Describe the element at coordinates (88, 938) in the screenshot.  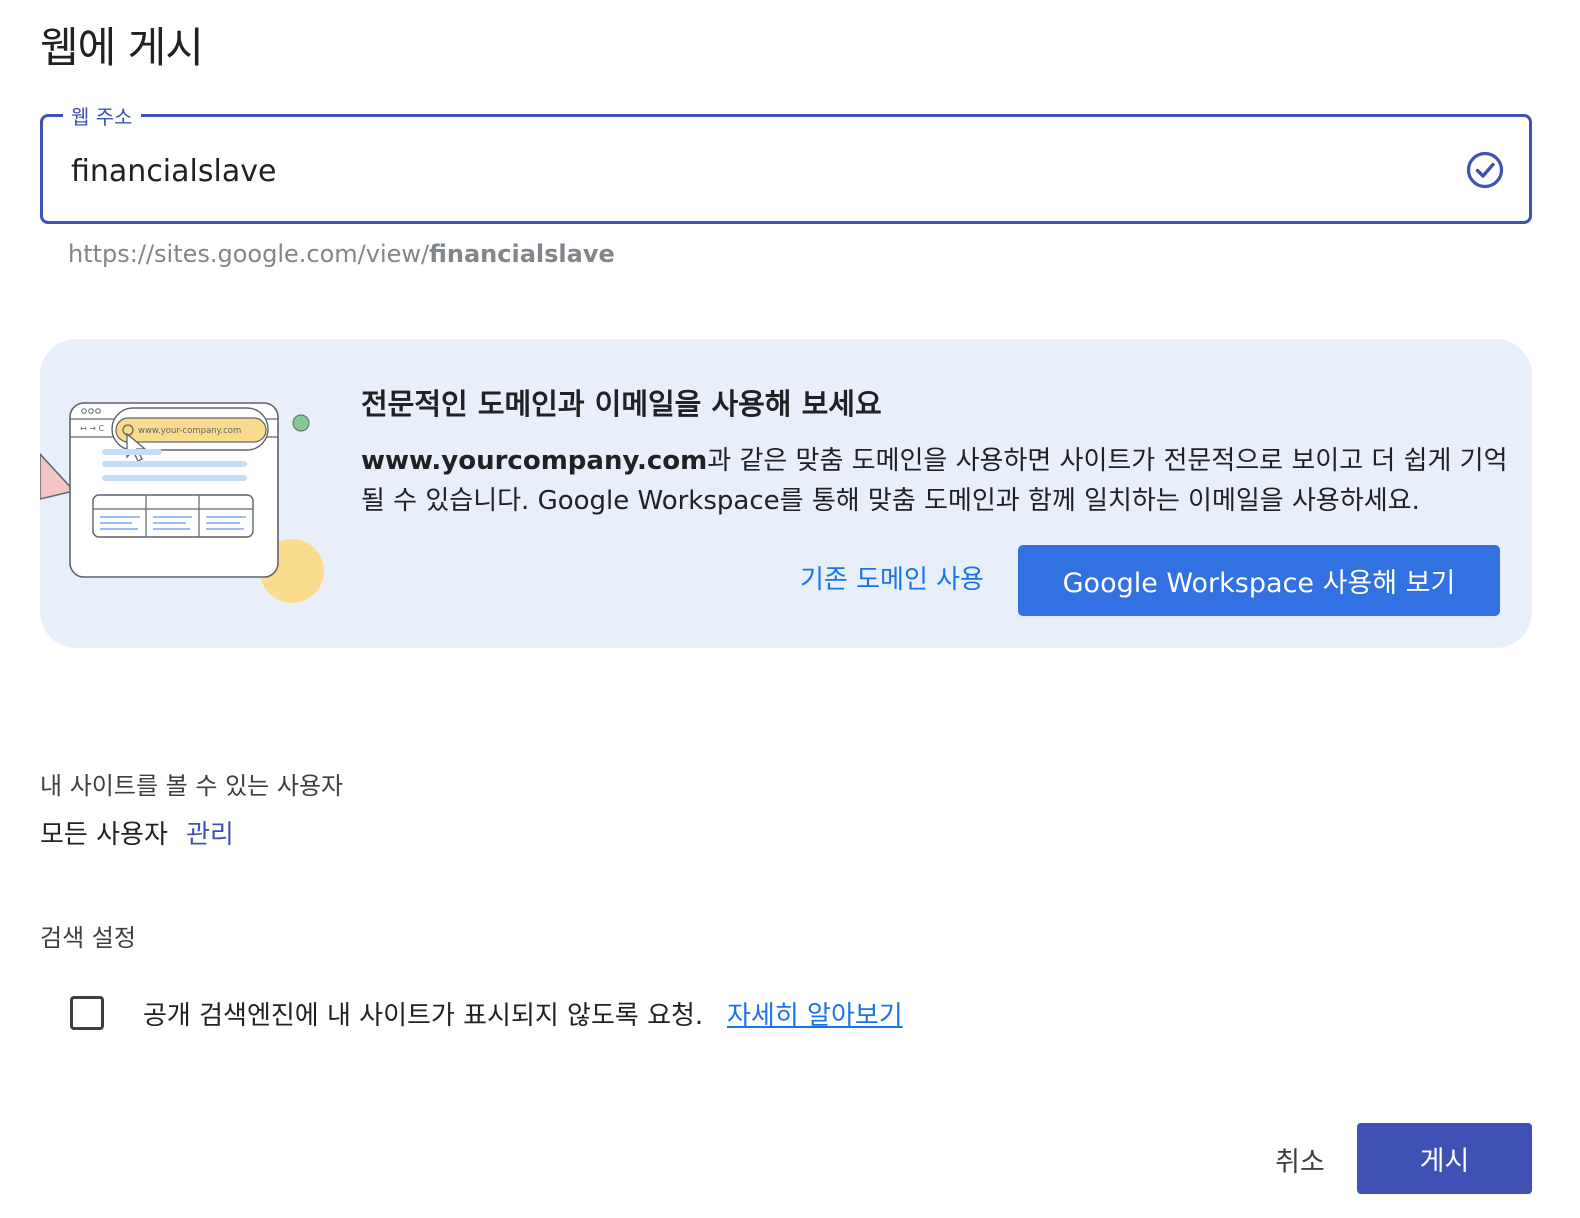
I see `search-settings-heading: 검색 설정` at that location.